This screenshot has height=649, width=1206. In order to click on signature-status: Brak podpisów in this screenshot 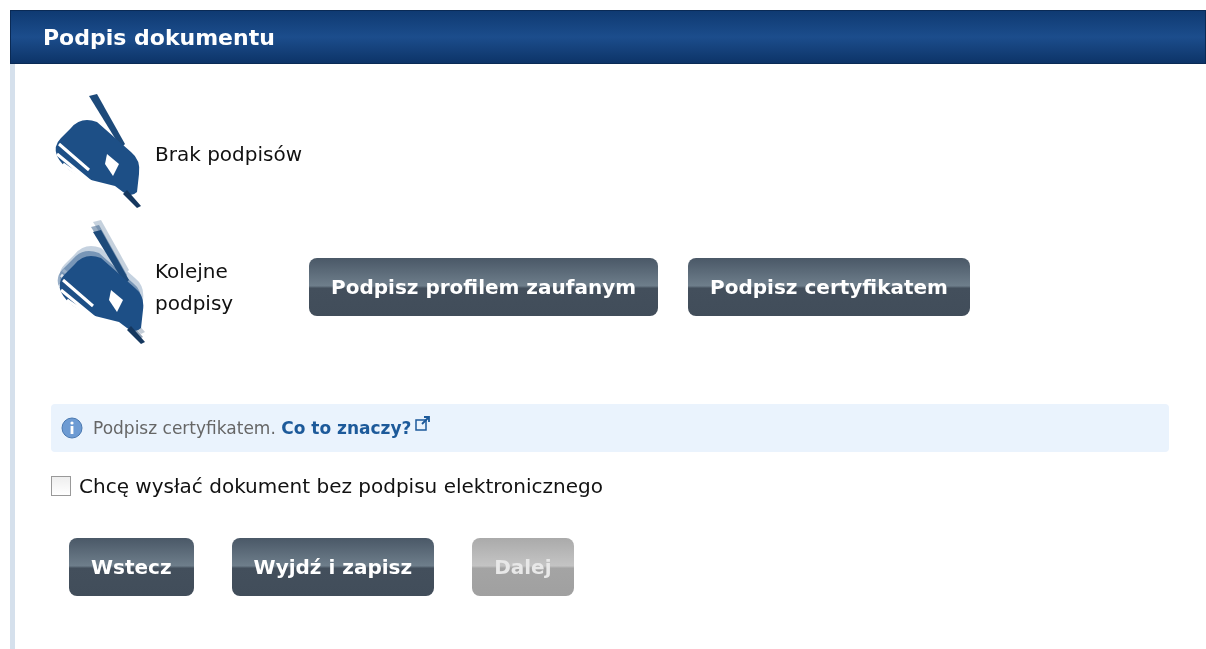, I will do `click(229, 154)`.